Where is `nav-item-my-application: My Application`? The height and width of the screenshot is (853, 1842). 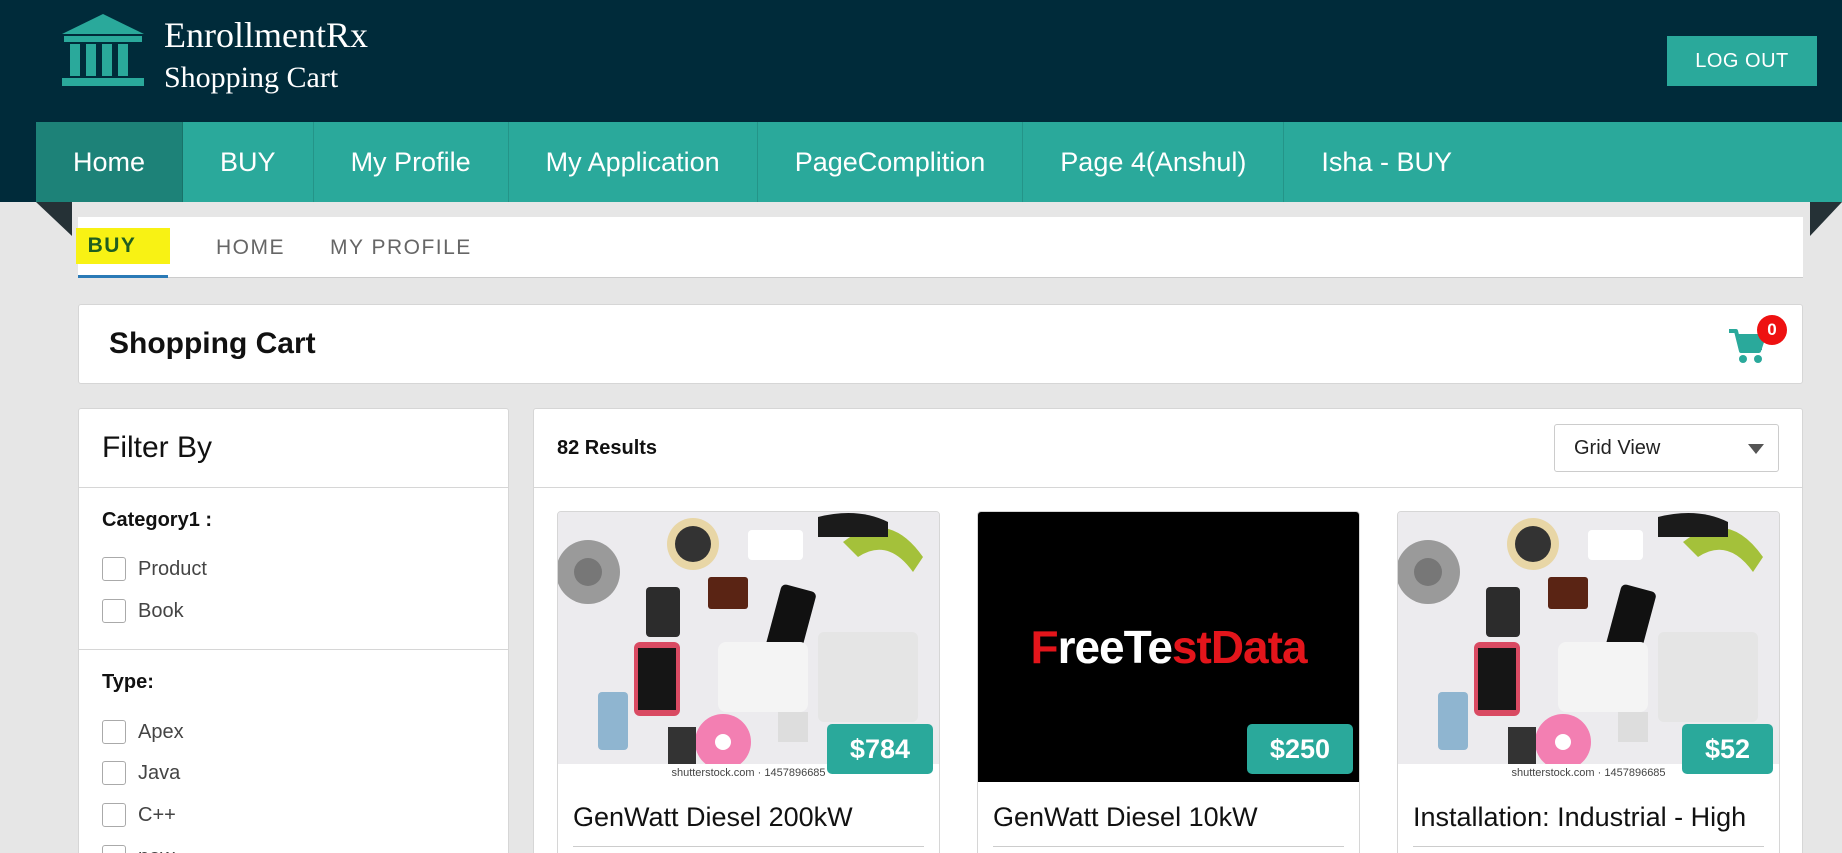 nav-item-my-application: My Application is located at coordinates (633, 162).